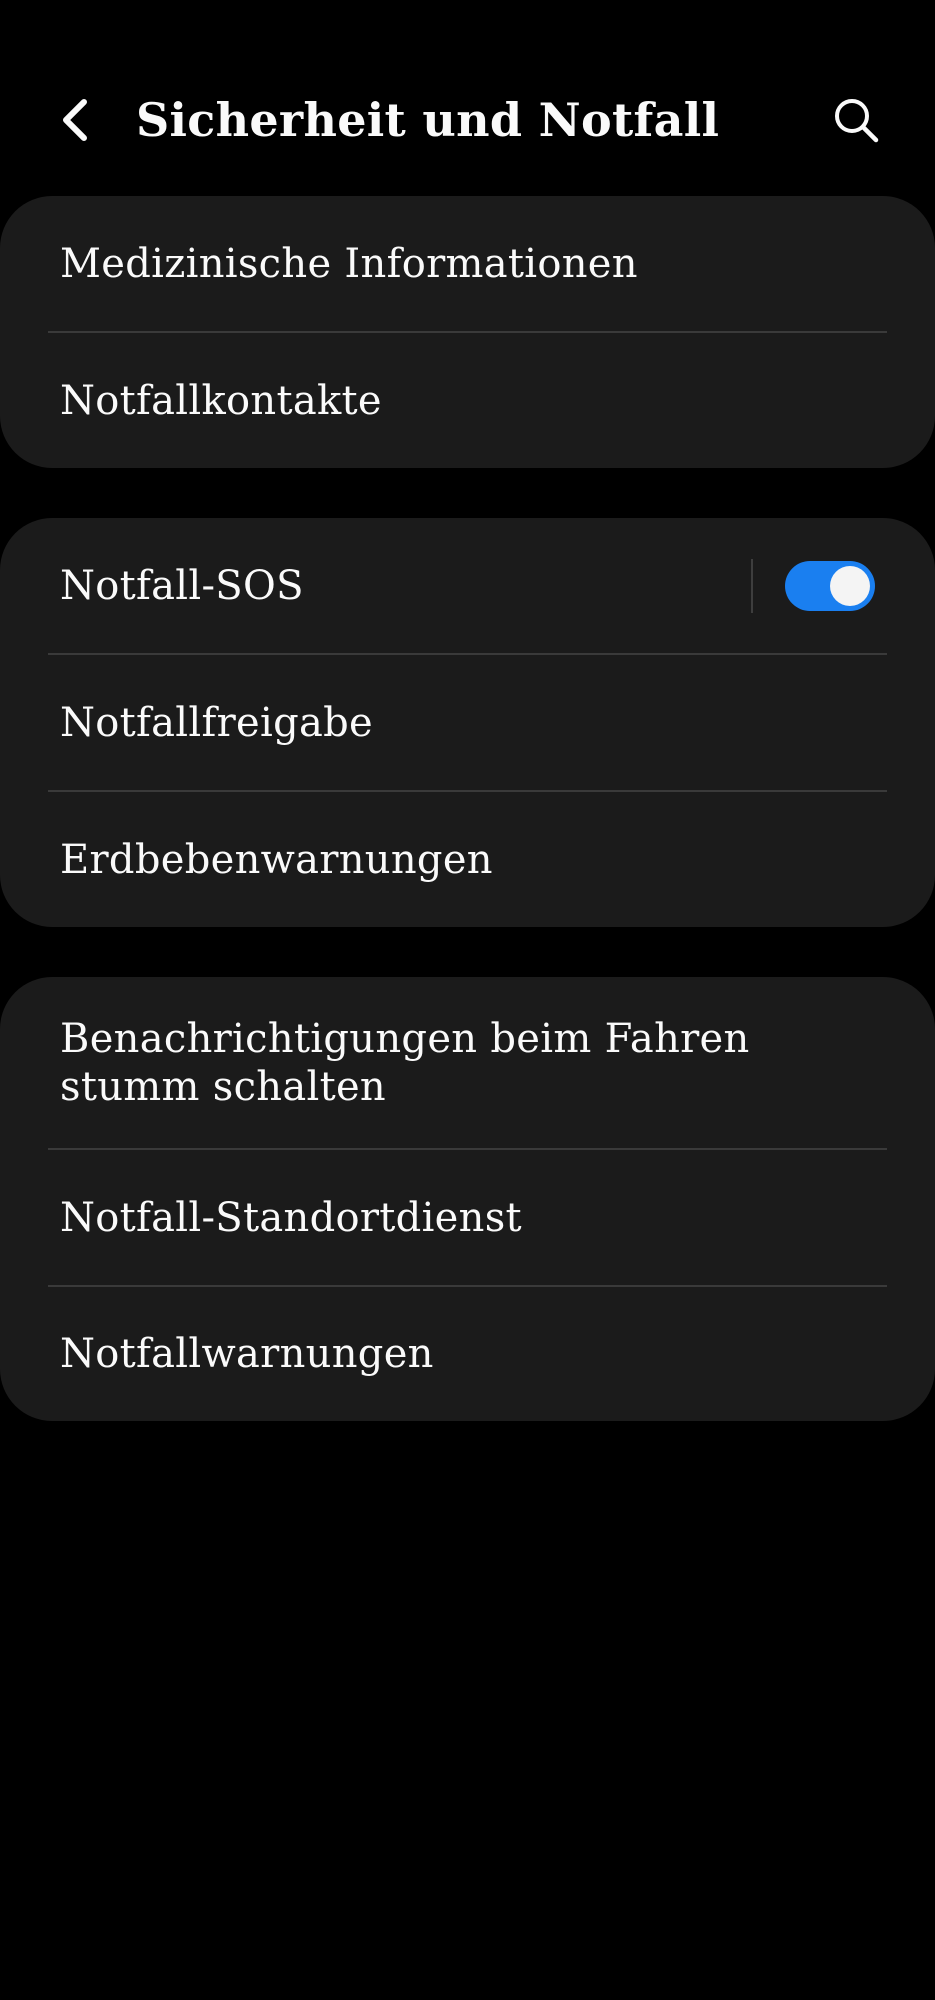 This screenshot has width=935, height=2000. I want to click on search-button, so click(856, 120).